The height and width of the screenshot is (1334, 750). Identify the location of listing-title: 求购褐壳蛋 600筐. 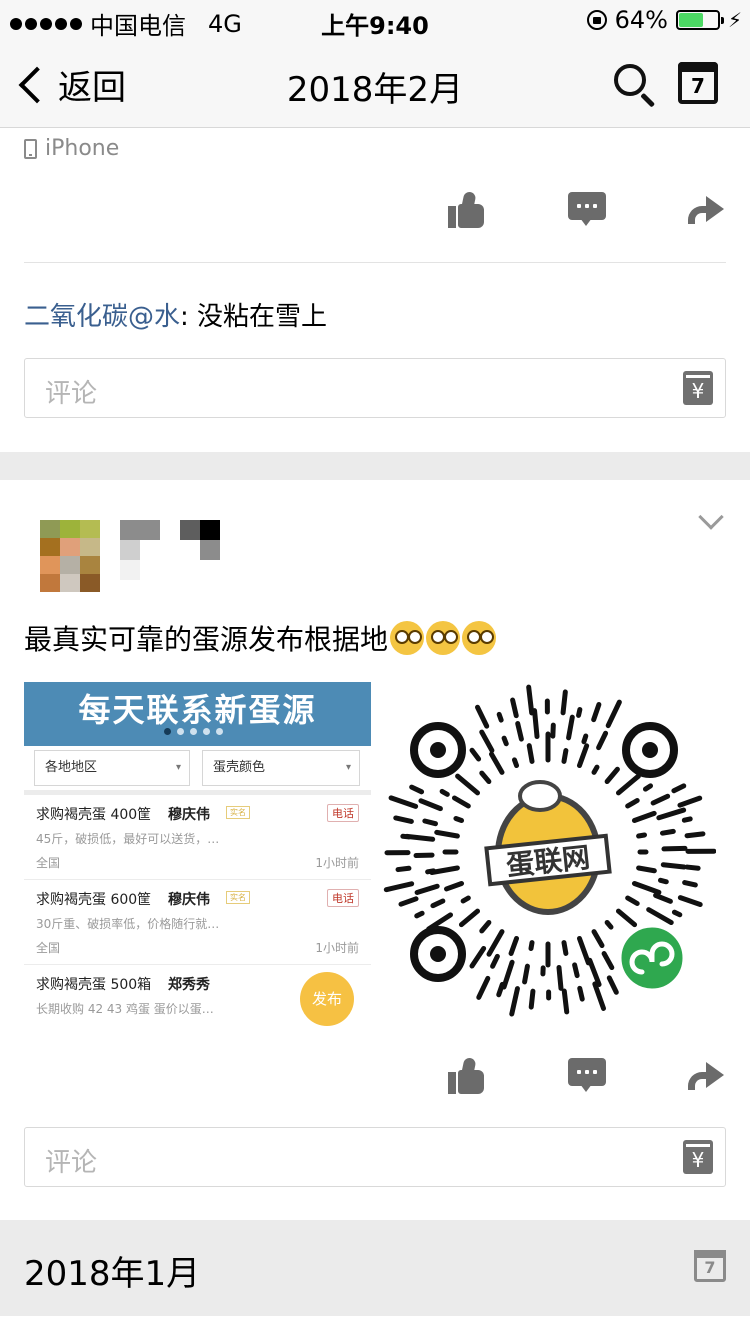
(94, 900).